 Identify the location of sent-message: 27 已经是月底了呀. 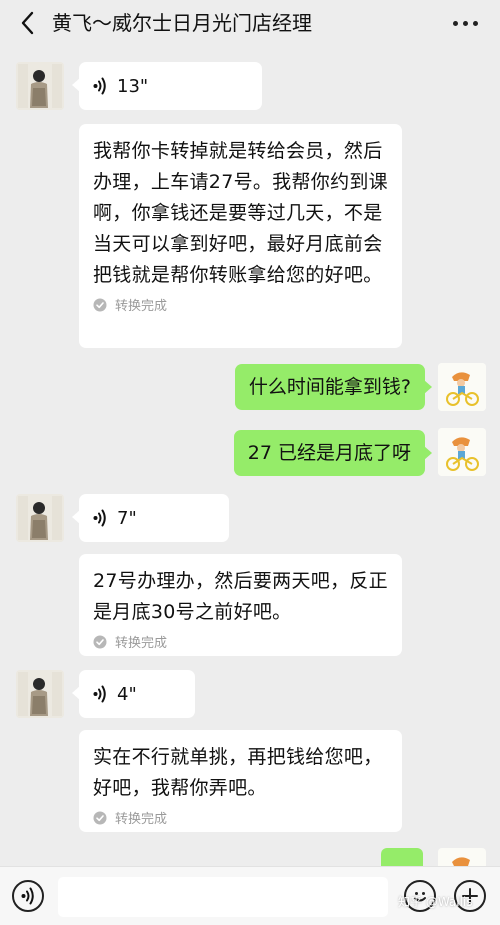
(333, 453).